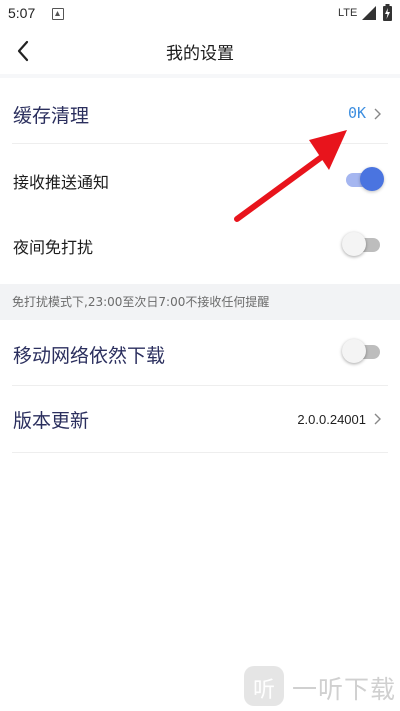 The height and width of the screenshot is (711, 400). Describe the element at coordinates (200, 419) in the screenshot. I see `version-update-row: 版本更新 2.0.0.24001` at that location.